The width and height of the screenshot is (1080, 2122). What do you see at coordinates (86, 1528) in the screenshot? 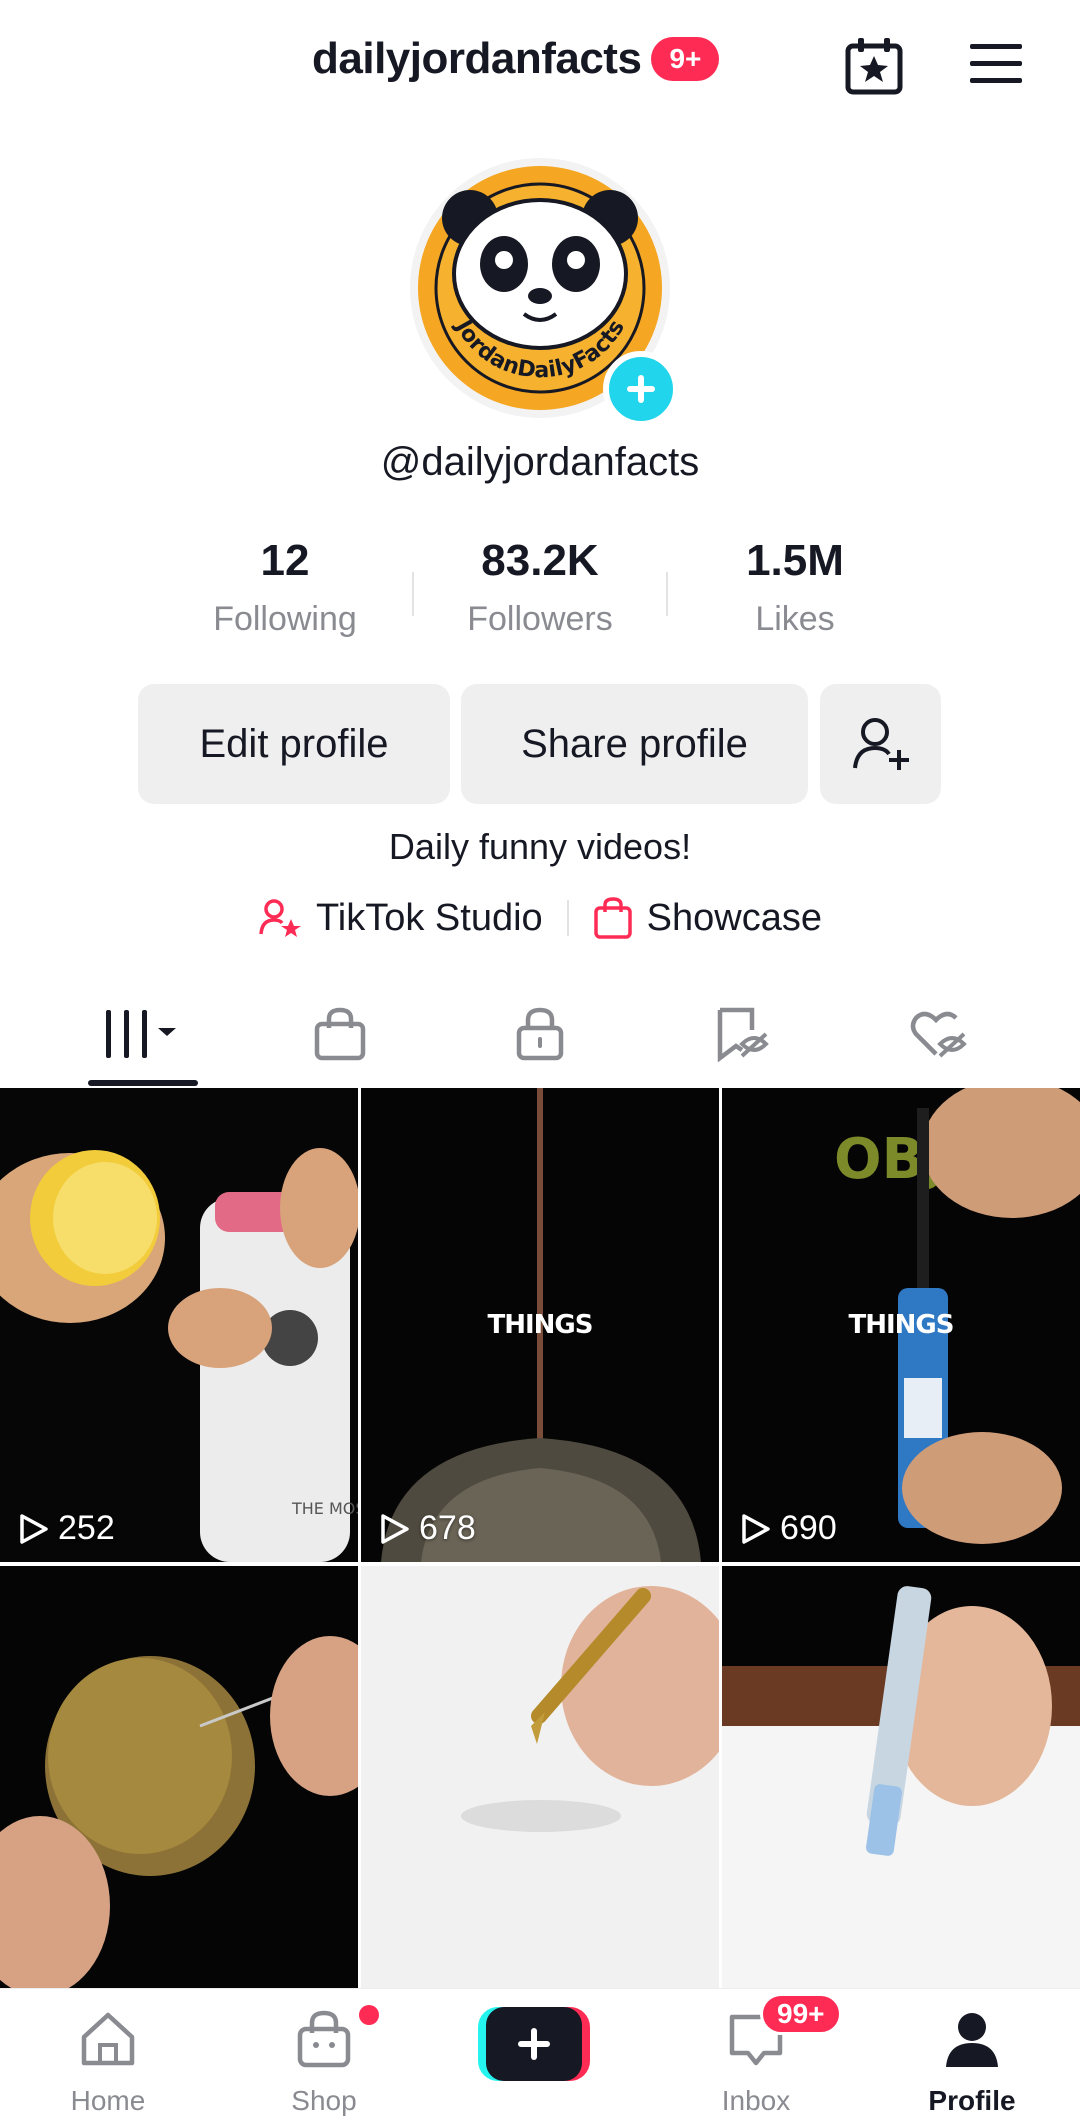
I see `view-count-value: 252` at bounding box center [86, 1528].